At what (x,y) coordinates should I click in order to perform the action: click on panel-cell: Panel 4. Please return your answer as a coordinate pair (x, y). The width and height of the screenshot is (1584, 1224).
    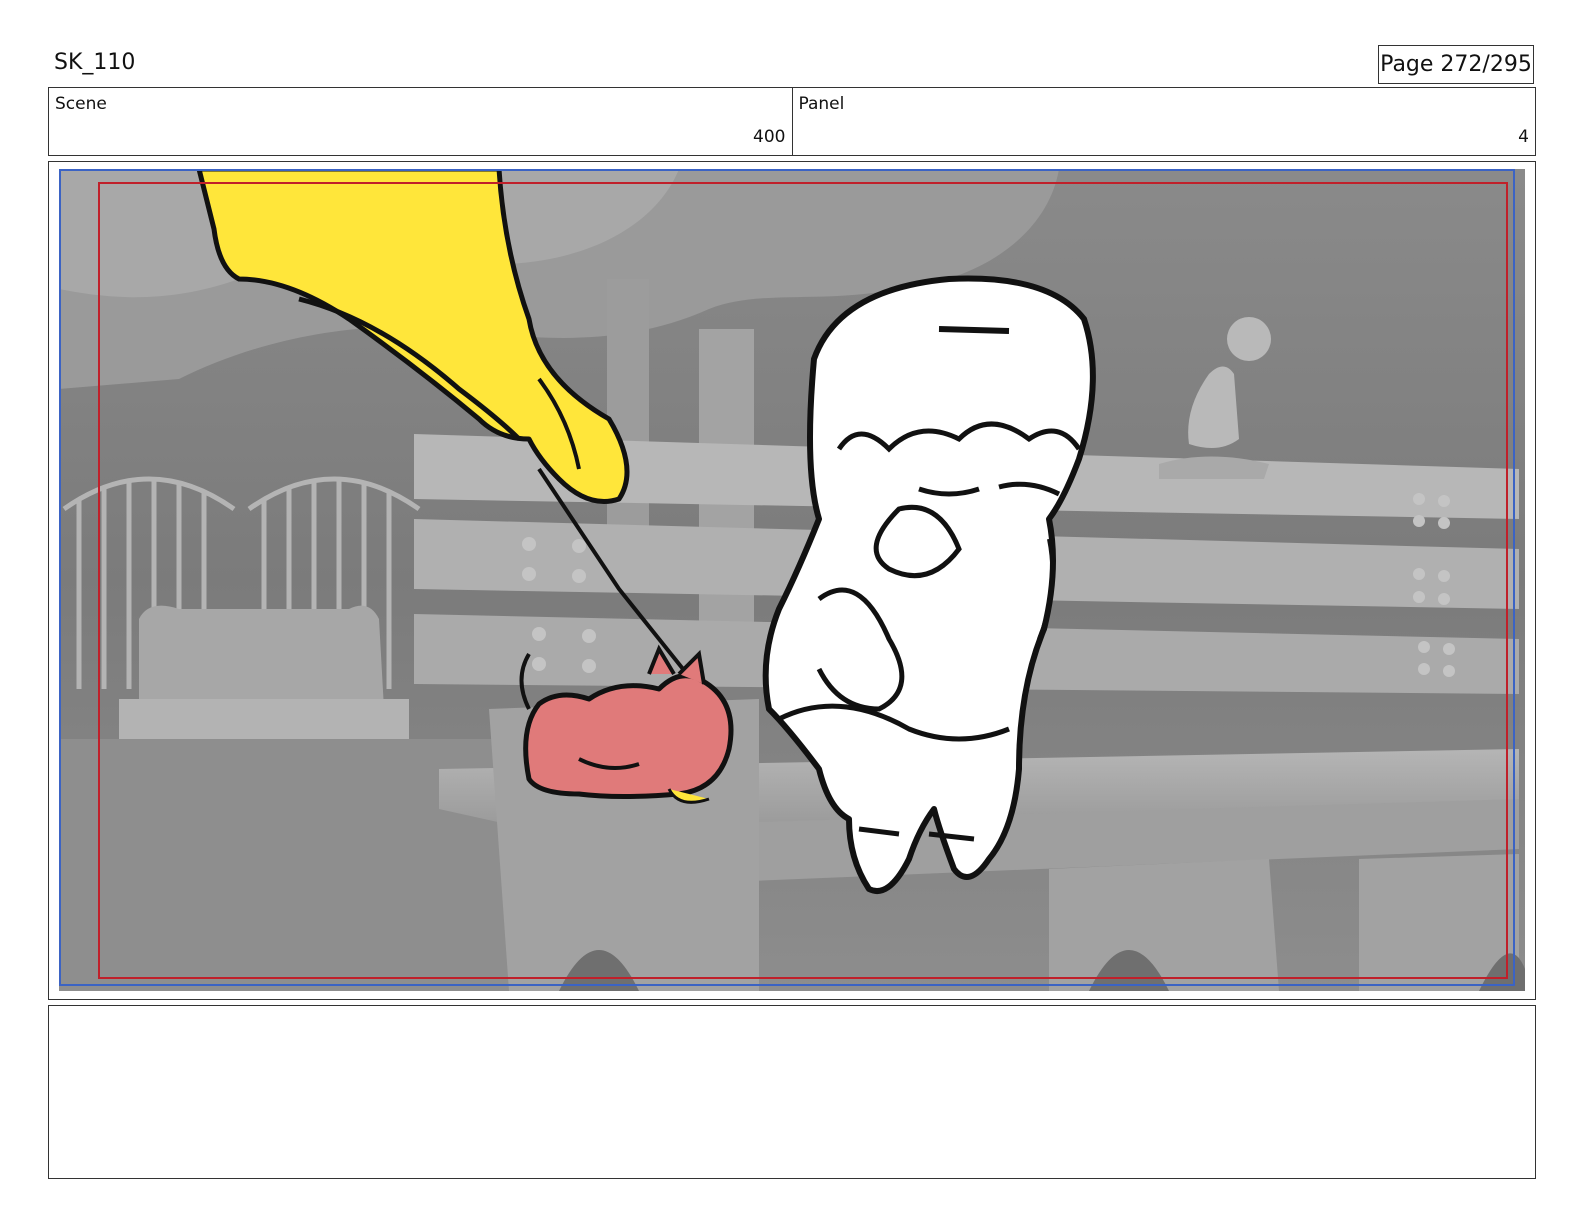
    Looking at the image, I should click on (1163, 121).